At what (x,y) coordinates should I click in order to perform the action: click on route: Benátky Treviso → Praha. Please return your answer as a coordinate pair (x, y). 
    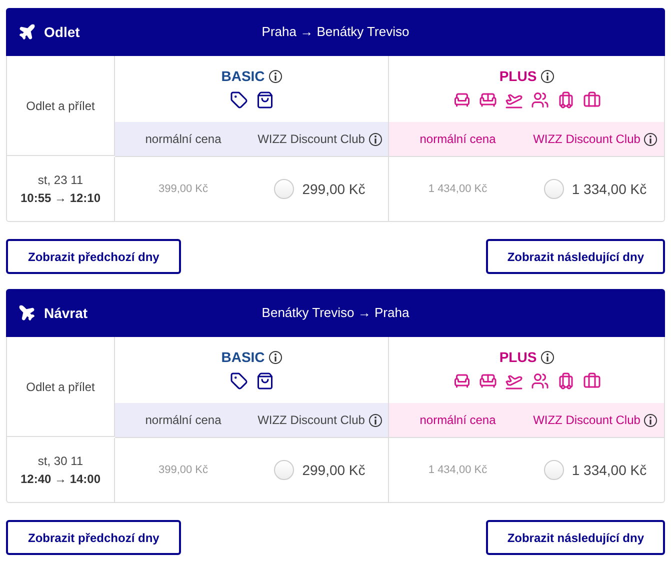
    Looking at the image, I should click on (336, 313).